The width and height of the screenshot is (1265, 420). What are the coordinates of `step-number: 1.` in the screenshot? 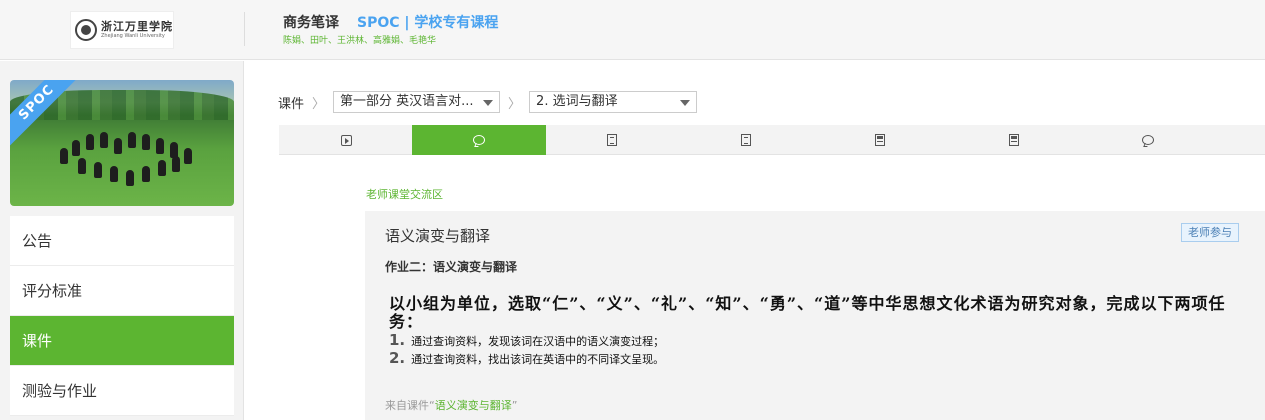 It's located at (397, 340).